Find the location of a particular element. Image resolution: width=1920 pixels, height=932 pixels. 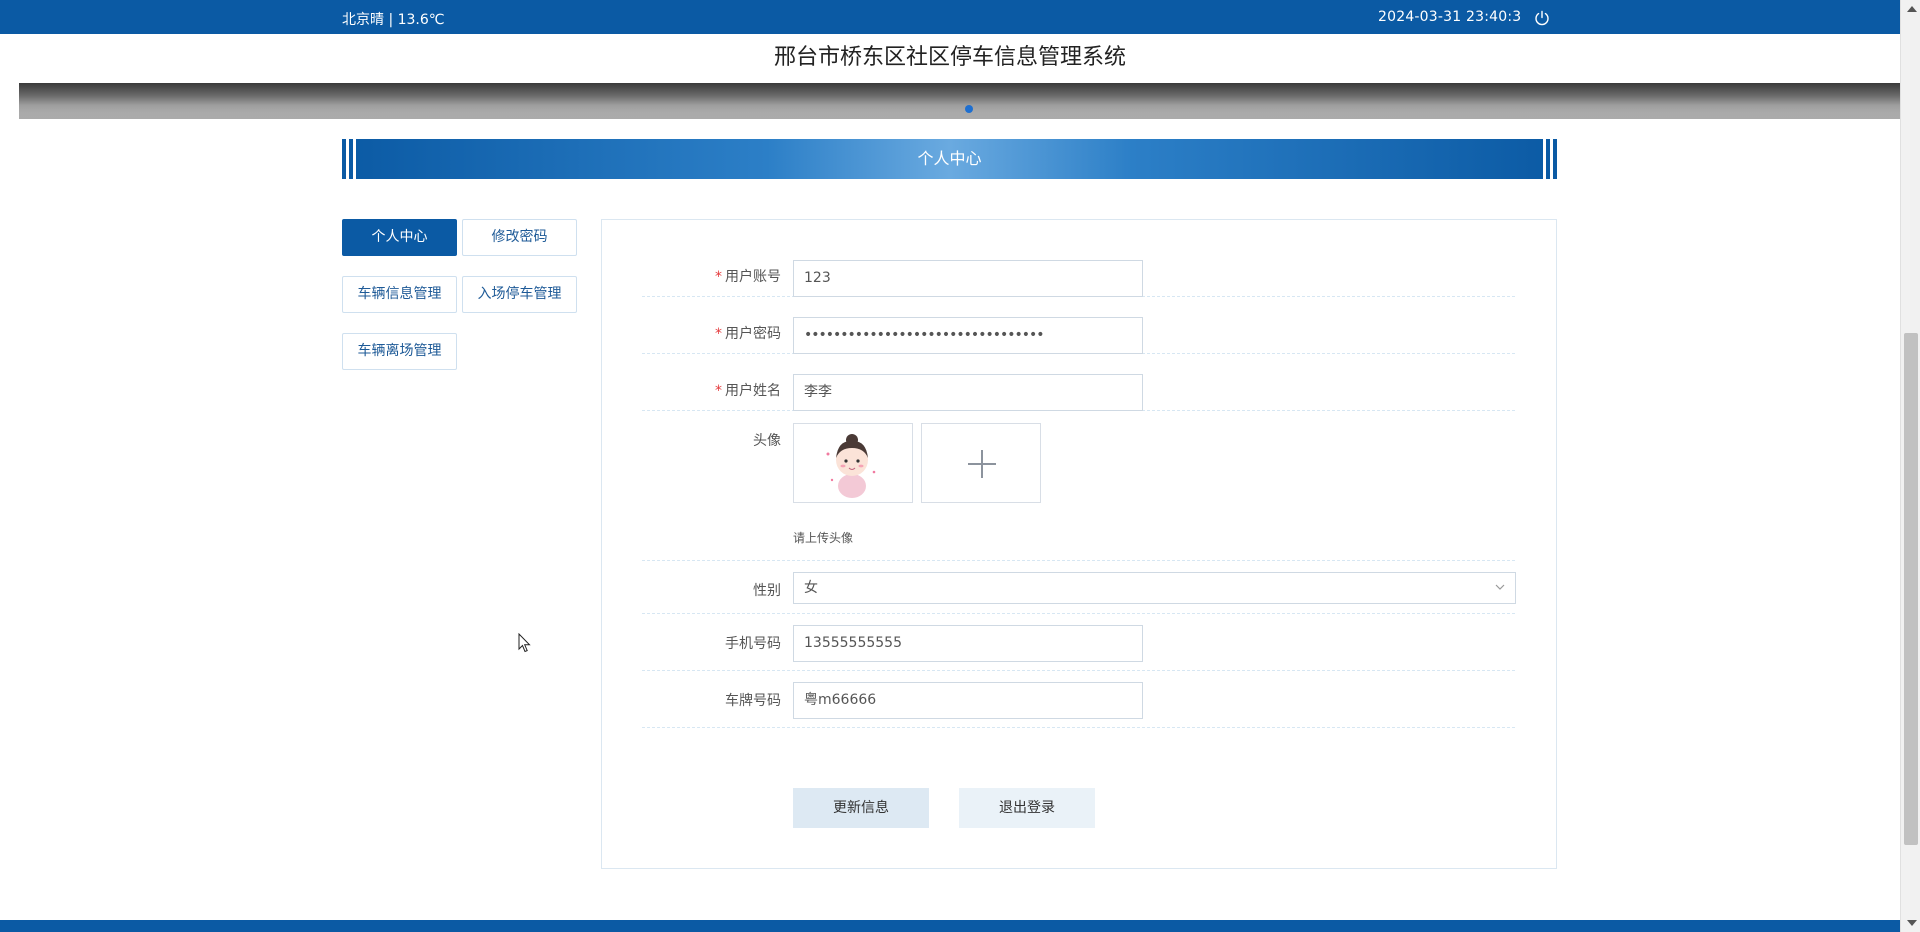

footer-bar is located at coordinates (950, 926).